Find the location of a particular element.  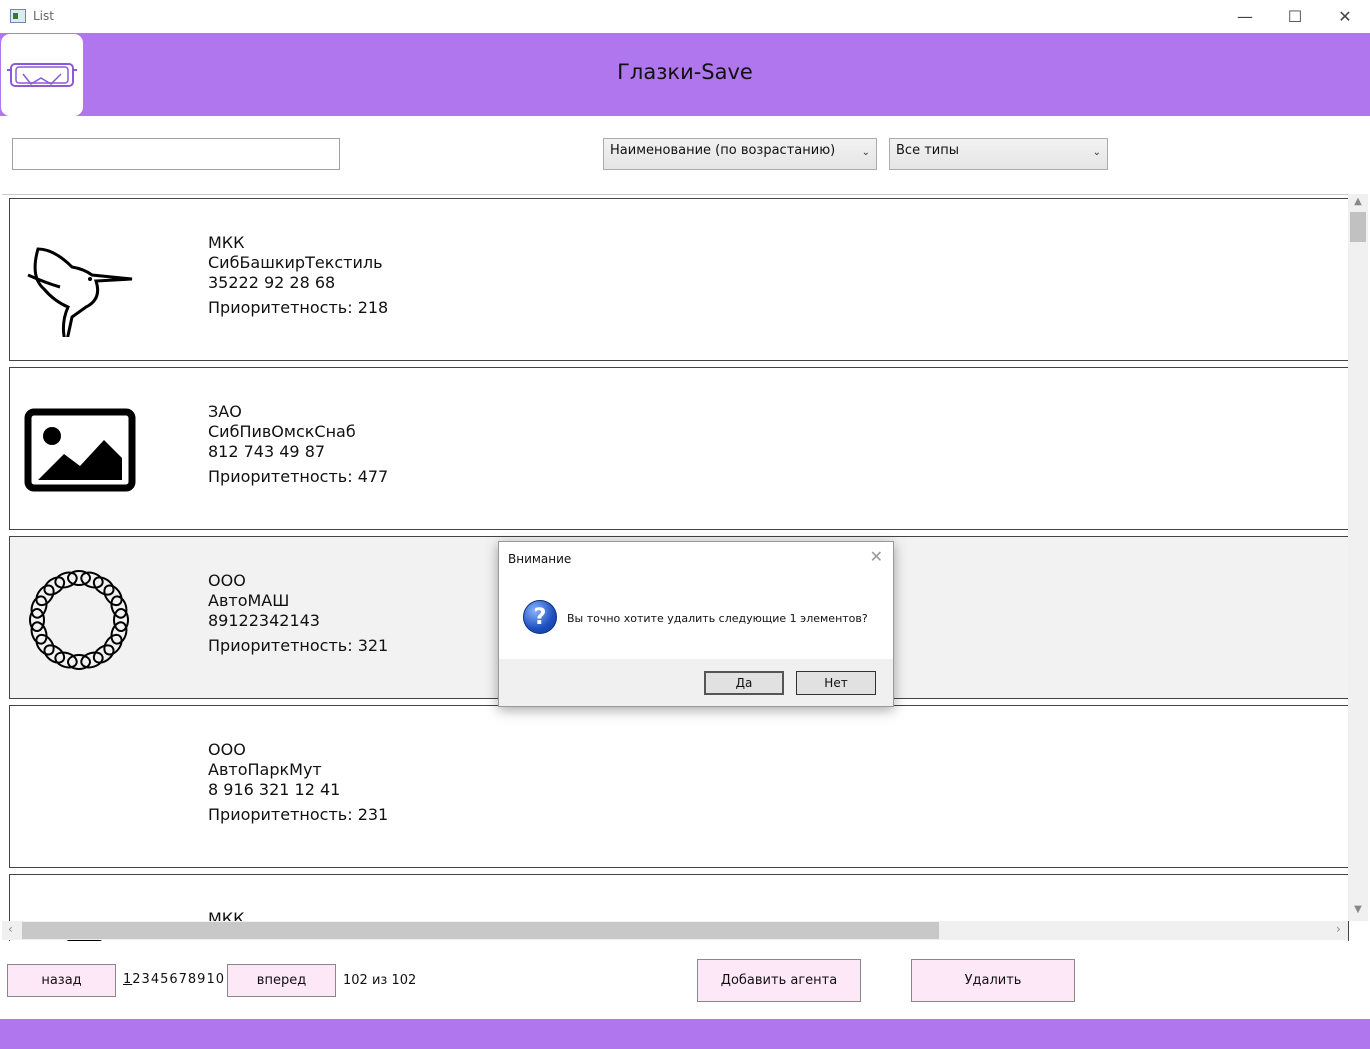

hummingbird-icon is located at coordinates (82, 286).